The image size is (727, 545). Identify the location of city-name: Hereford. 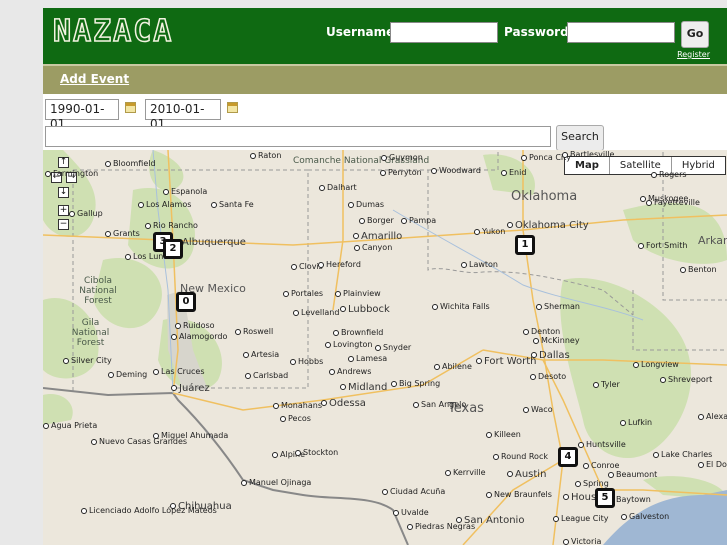
(343, 264).